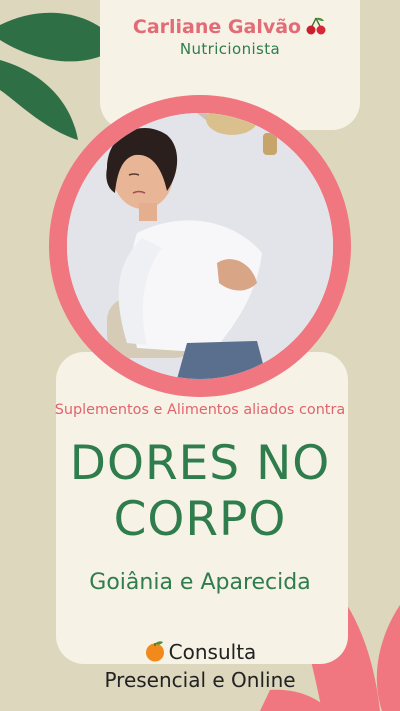  I want to click on consult-line-1: Consulta, so click(200, 652).